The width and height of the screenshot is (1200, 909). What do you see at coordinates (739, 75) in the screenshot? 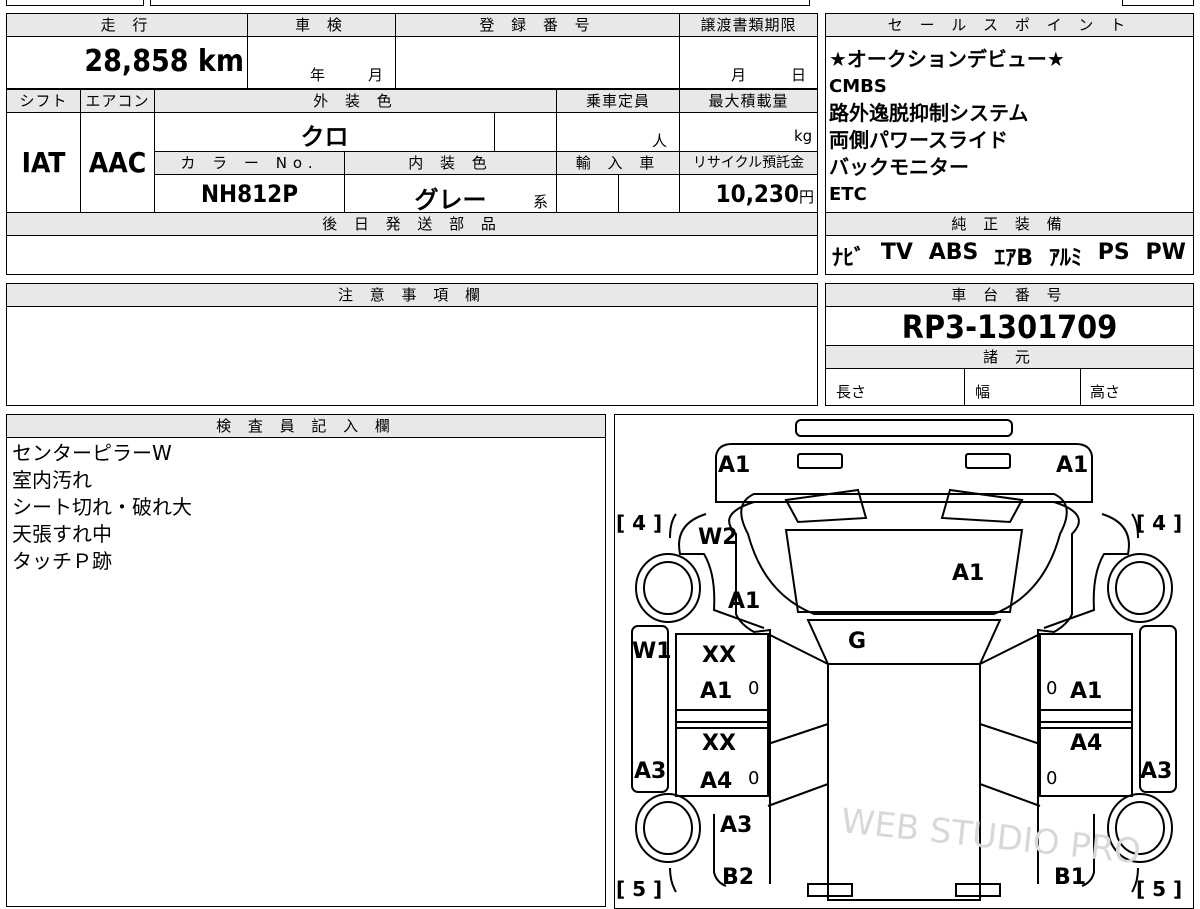
I see `transfer-month-unit: 月` at bounding box center [739, 75].